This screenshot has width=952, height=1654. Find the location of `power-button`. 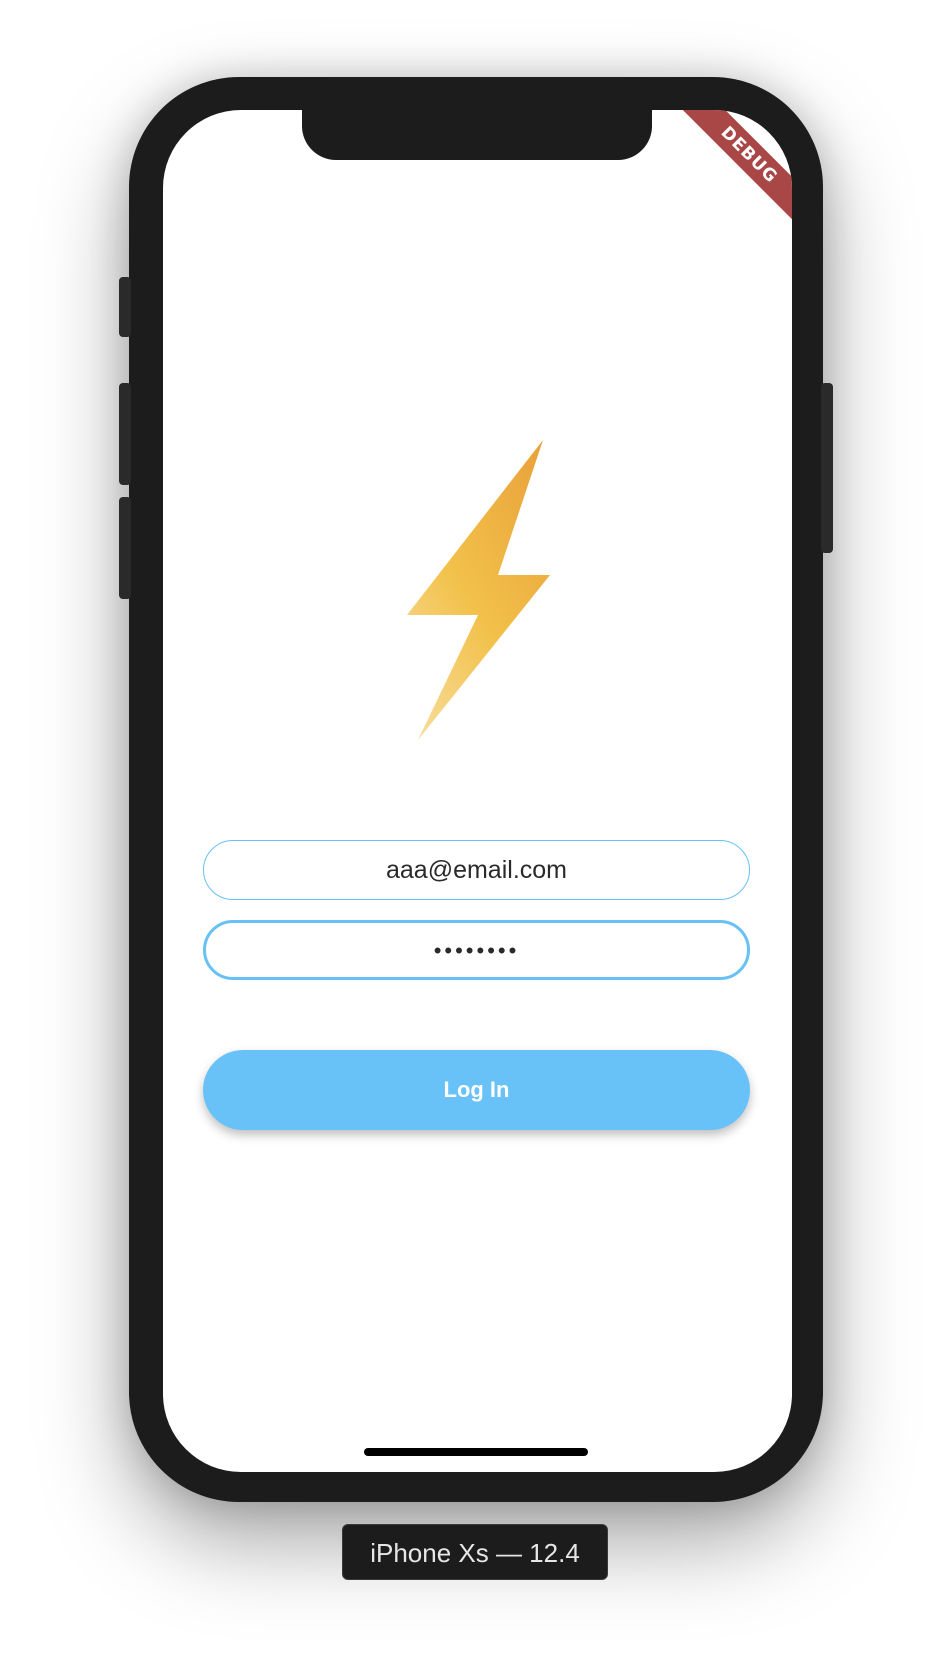

power-button is located at coordinates (827, 468).